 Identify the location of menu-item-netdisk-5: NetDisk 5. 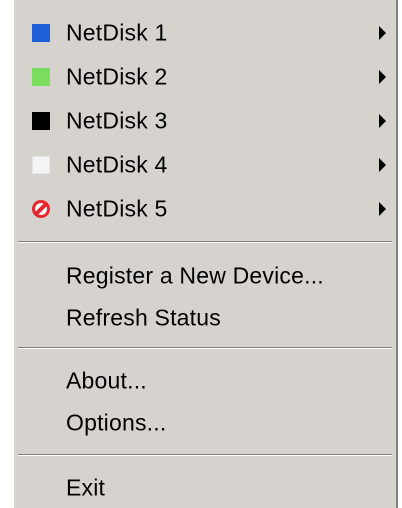
(205, 209).